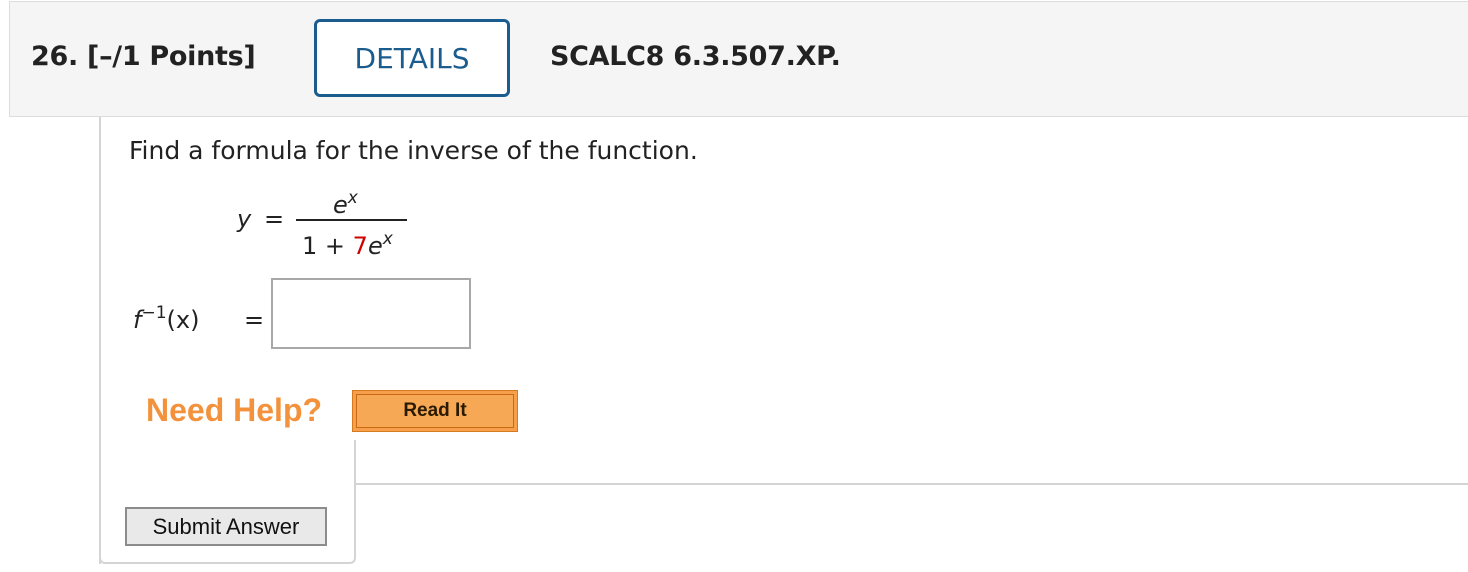  Describe the element at coordinates (234, 410) in the screenshot. I see `need-help-label: Need Help?` at that location.